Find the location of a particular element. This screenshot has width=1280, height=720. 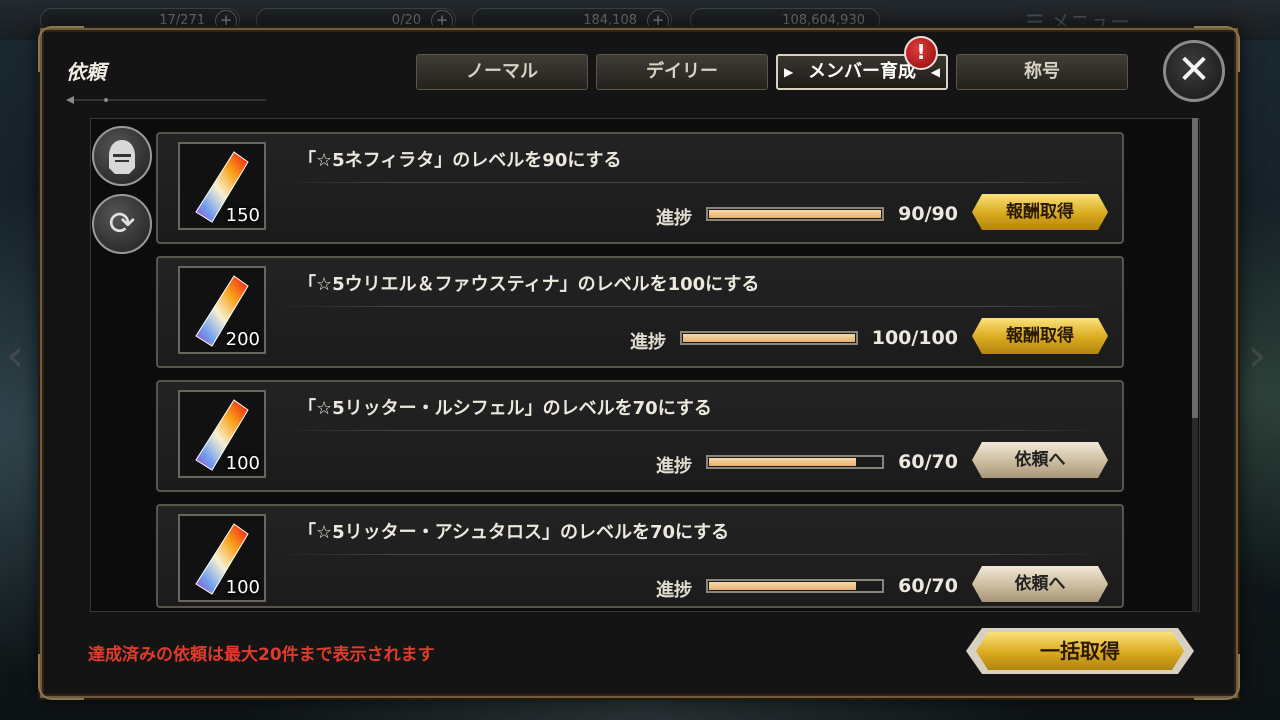

quest-text: 「☆5ウリエル＆ファウスティナ」のレベルを100にする is located at coordinates (529, 284).